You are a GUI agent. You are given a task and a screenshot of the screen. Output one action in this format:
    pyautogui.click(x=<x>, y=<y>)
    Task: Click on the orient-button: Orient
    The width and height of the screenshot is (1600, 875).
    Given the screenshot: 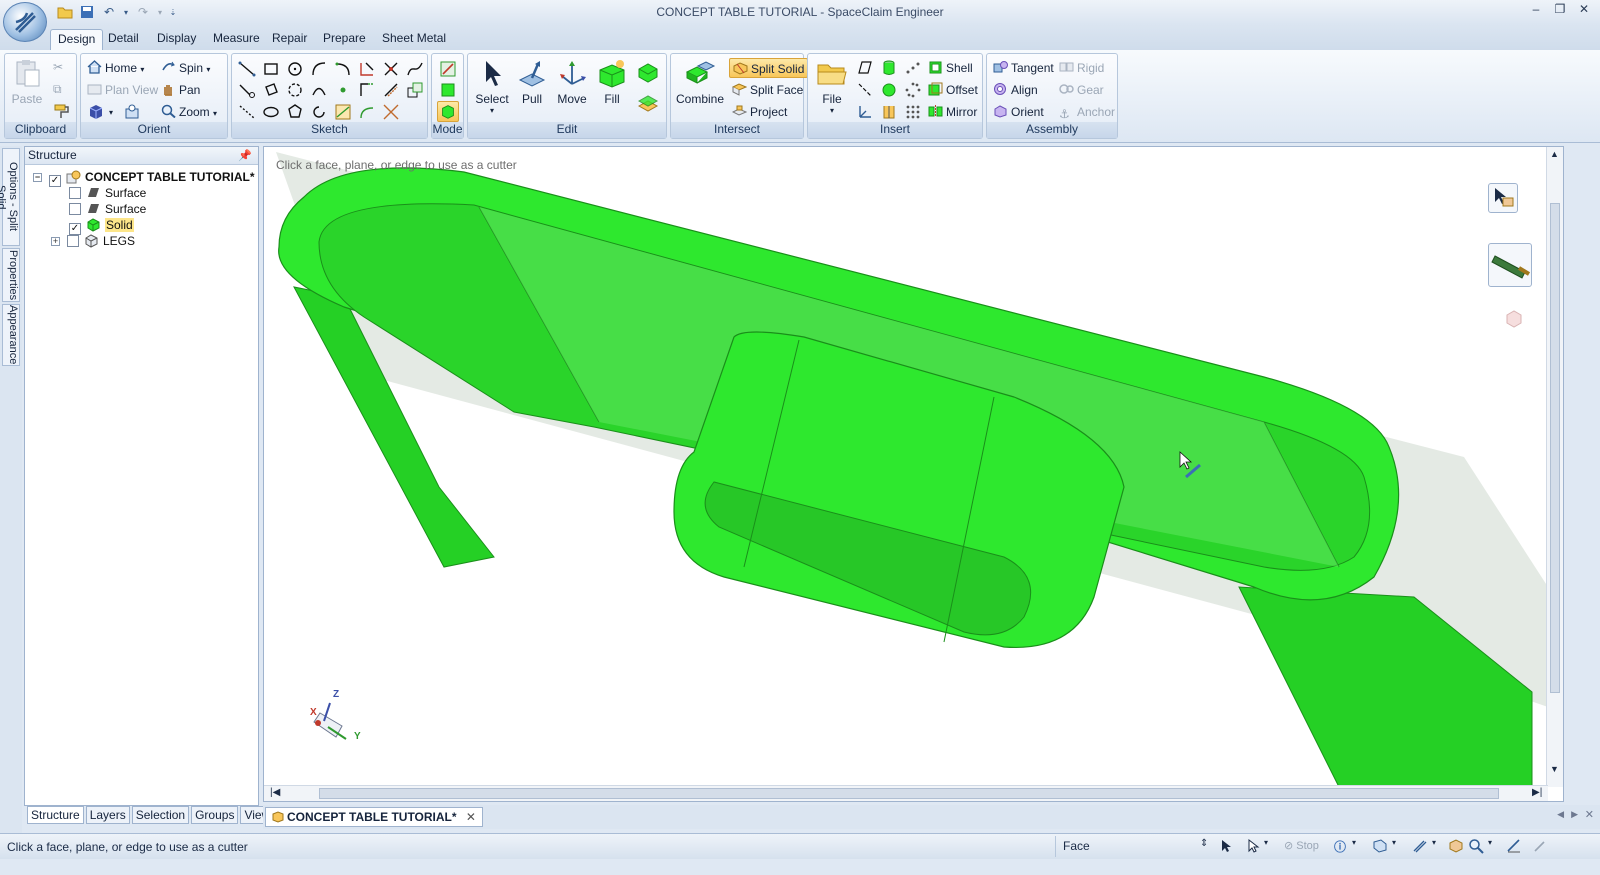 What is the action you would take?
    pyautogui.click(x=1018, y=112)
    